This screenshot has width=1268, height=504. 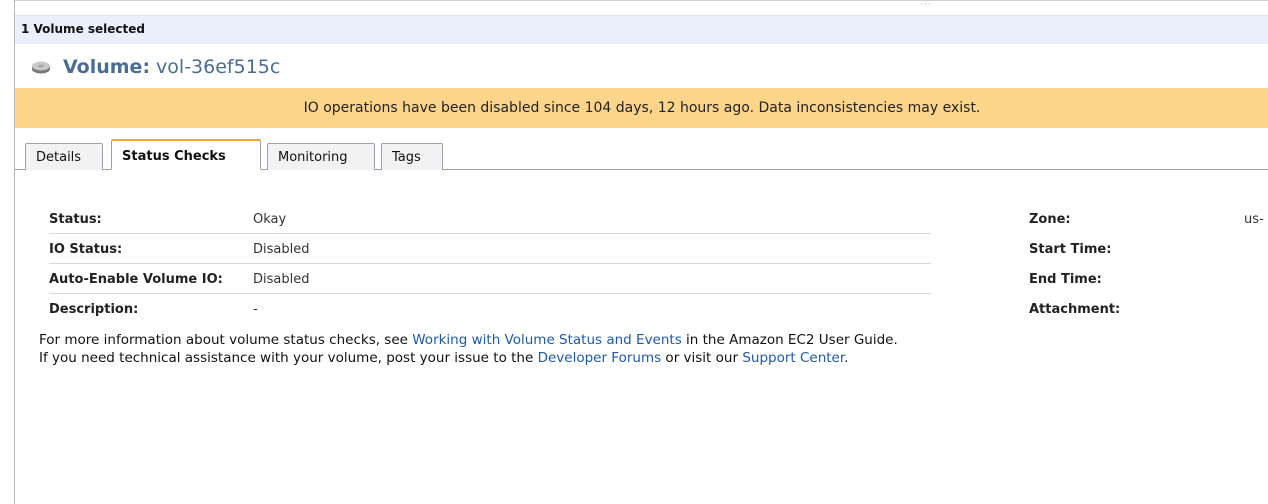 I want to click on volume-label: Volume:, so click(x=107, y=67).